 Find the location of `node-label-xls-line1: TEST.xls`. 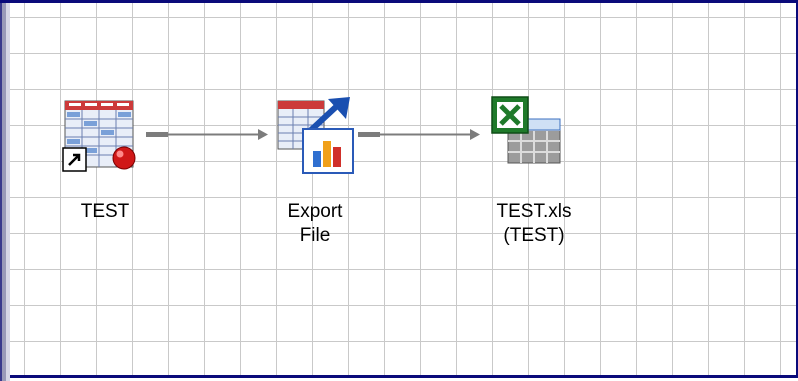

node-label-xls-line1: TEST.xls is located at coordinates (534, 211).